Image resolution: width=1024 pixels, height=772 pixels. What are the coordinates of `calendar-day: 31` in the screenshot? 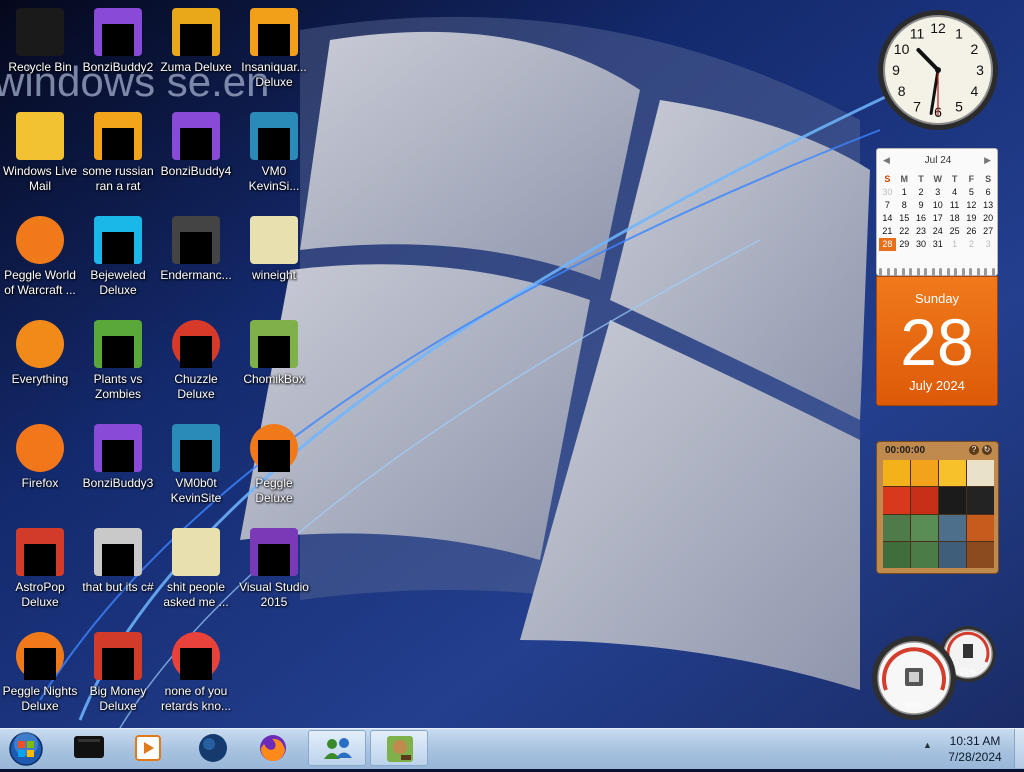 It's located at (937, 244).